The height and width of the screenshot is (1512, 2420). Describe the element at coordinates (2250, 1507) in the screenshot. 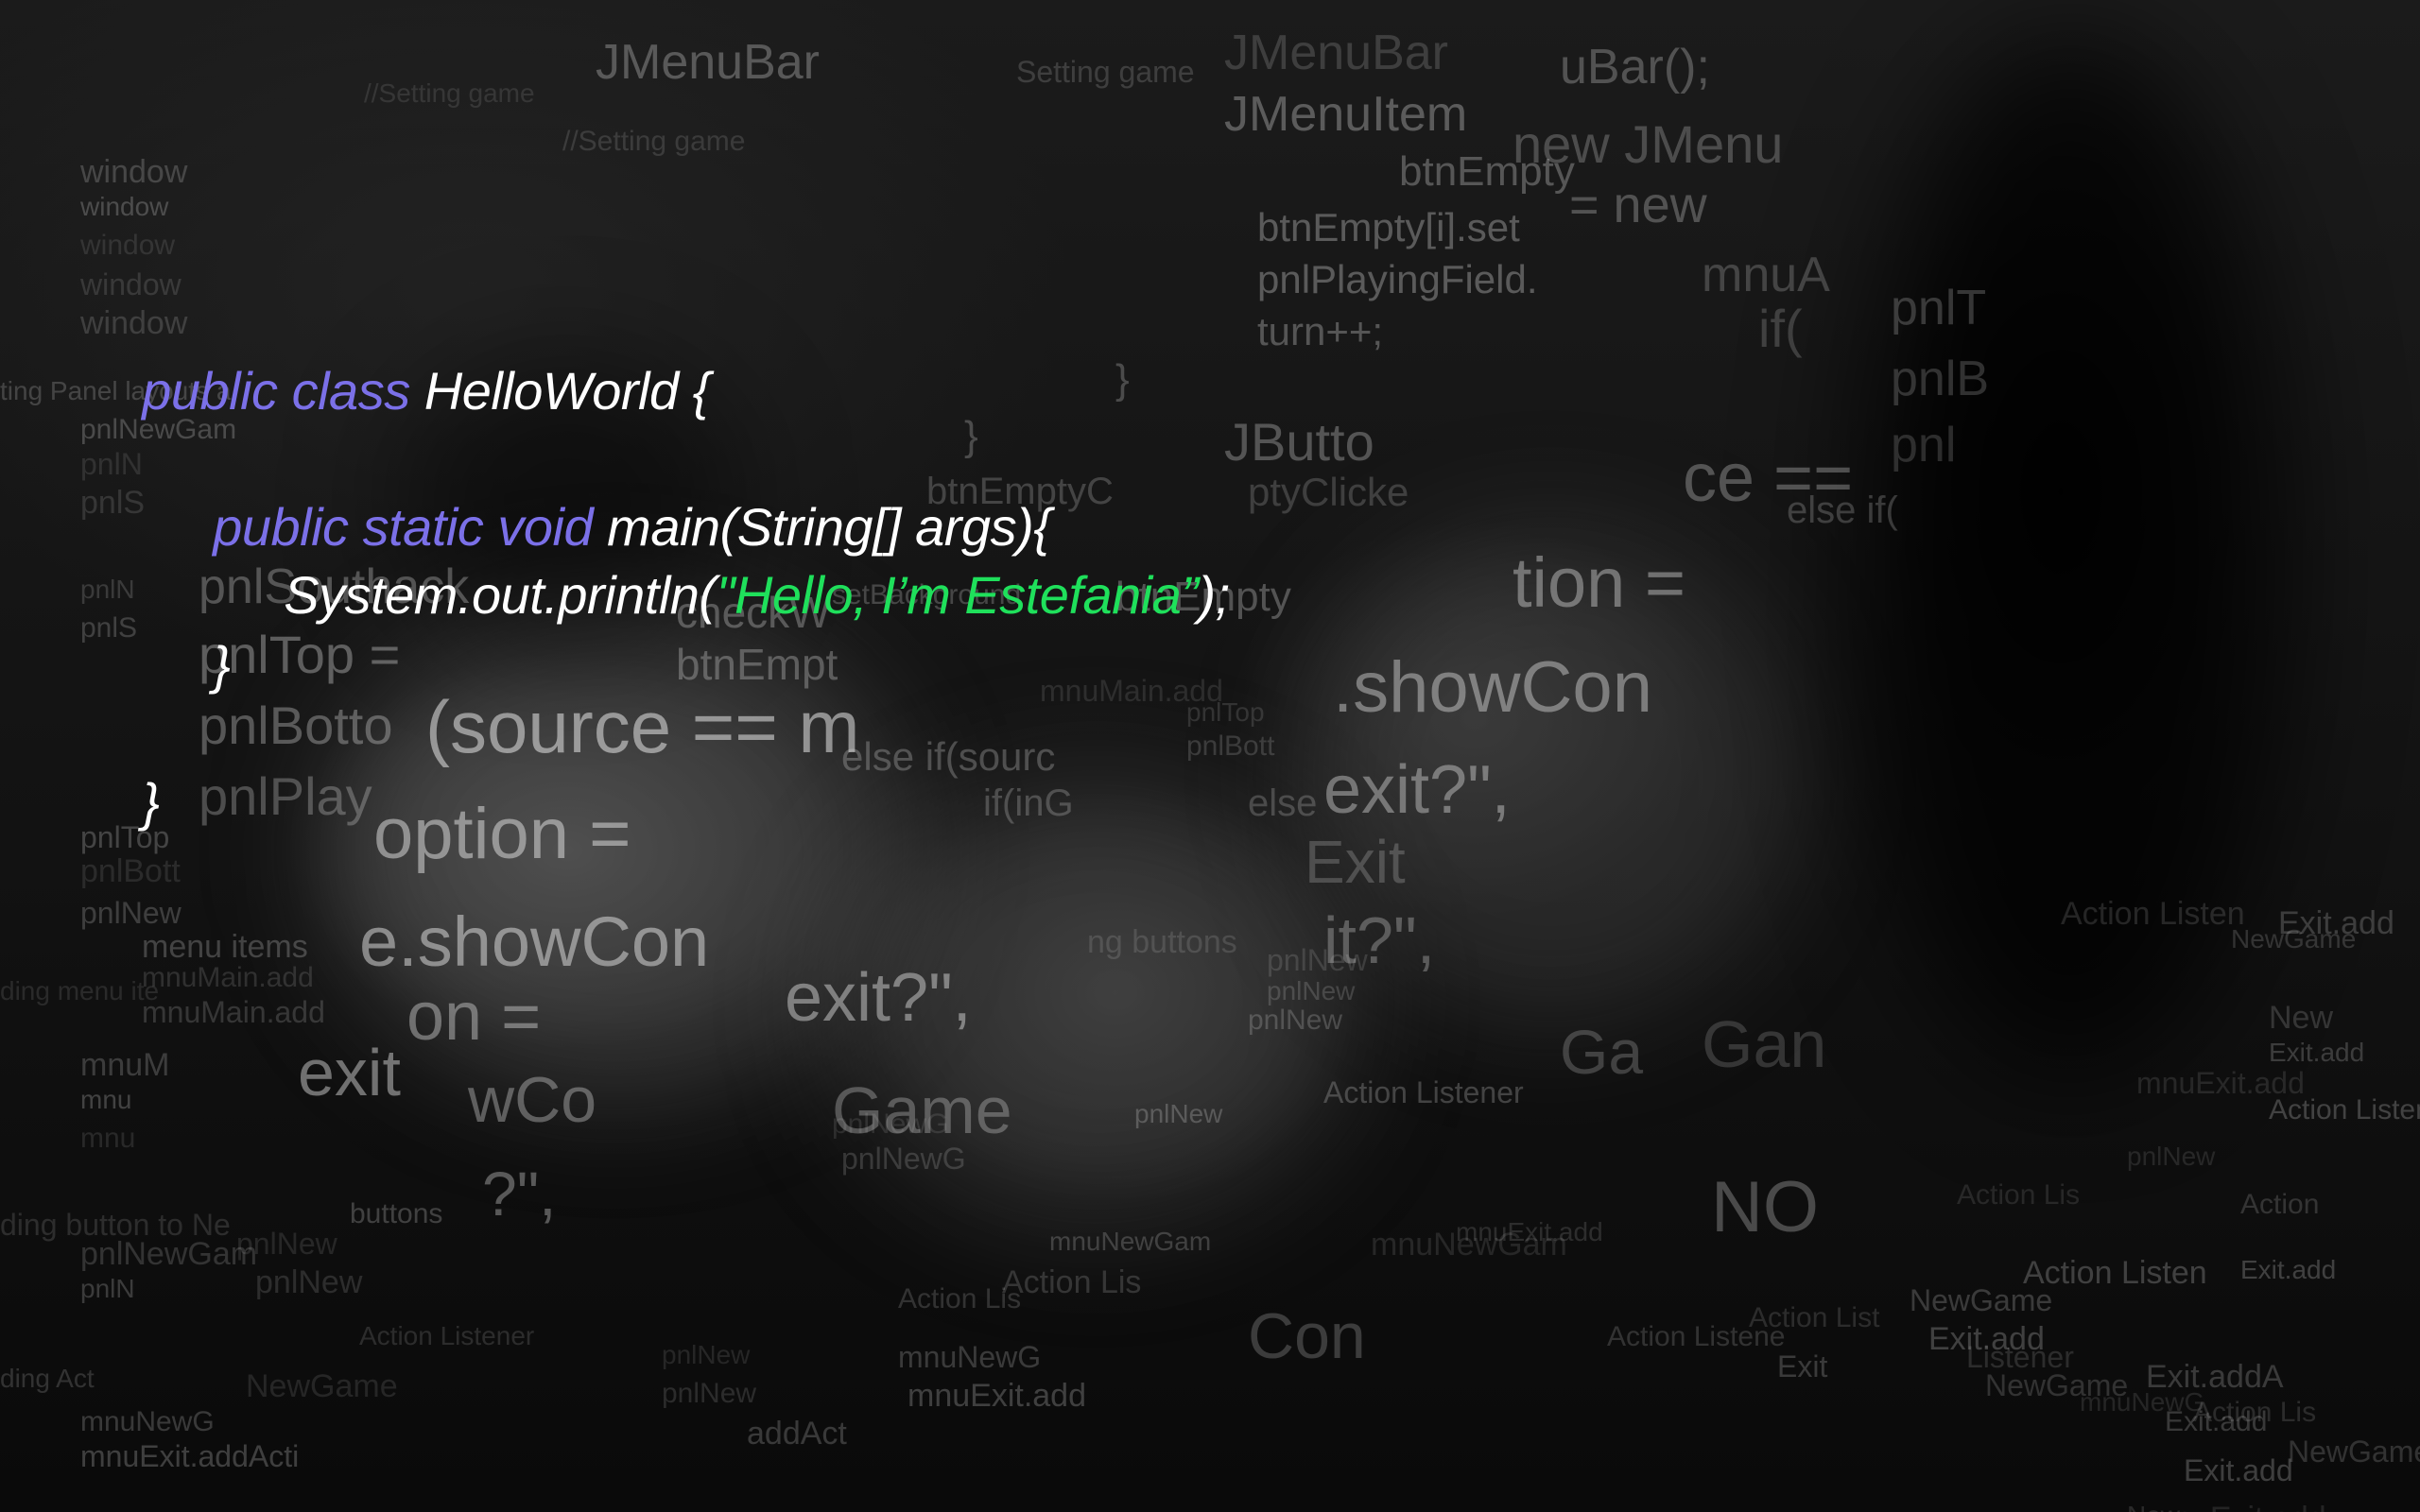

I see `background-code-fragment: nuExit.add` at that location.